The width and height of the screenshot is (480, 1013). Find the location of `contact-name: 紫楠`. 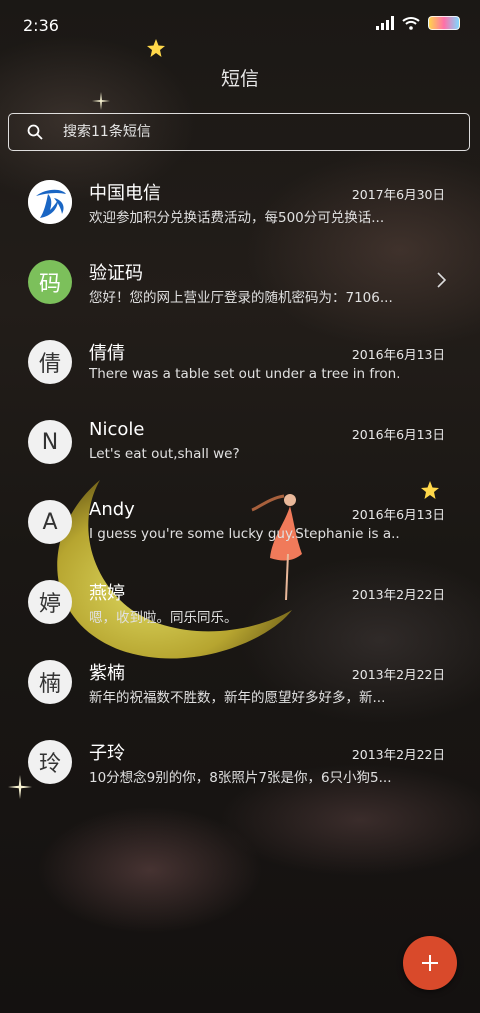

contact-name: 紫楠 is located at coordinates (107, 673).